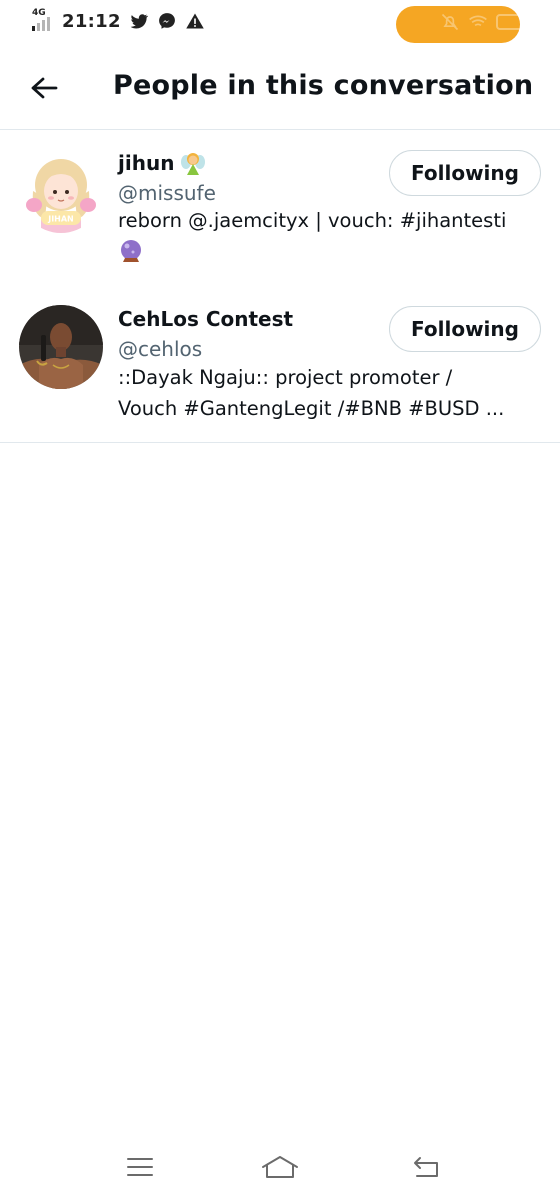  Describe the element at coordinates (195, 21) in the screenshot. I see `warning-icon` at that location.